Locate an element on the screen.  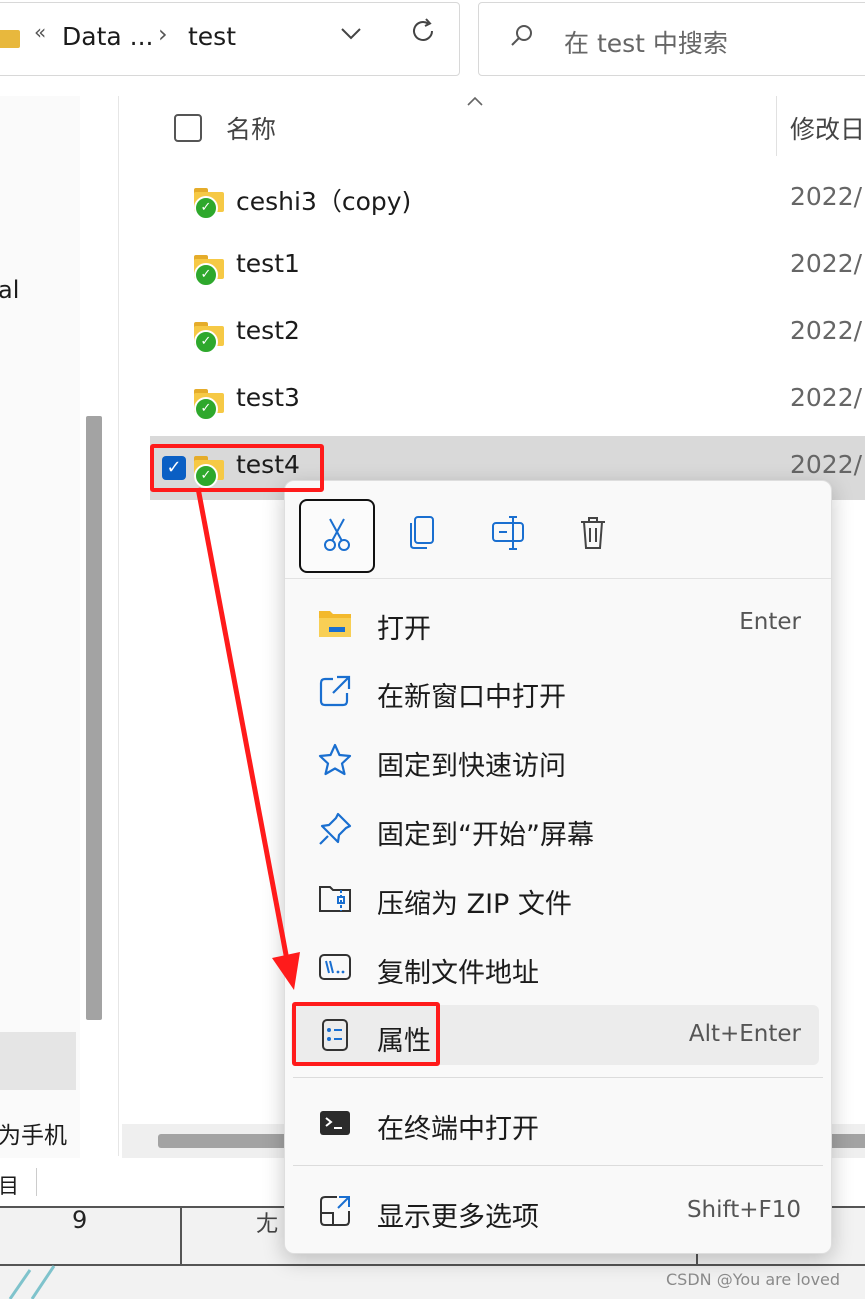
menu-item-open: 打开 Enter is located at coordinates (555, 623).